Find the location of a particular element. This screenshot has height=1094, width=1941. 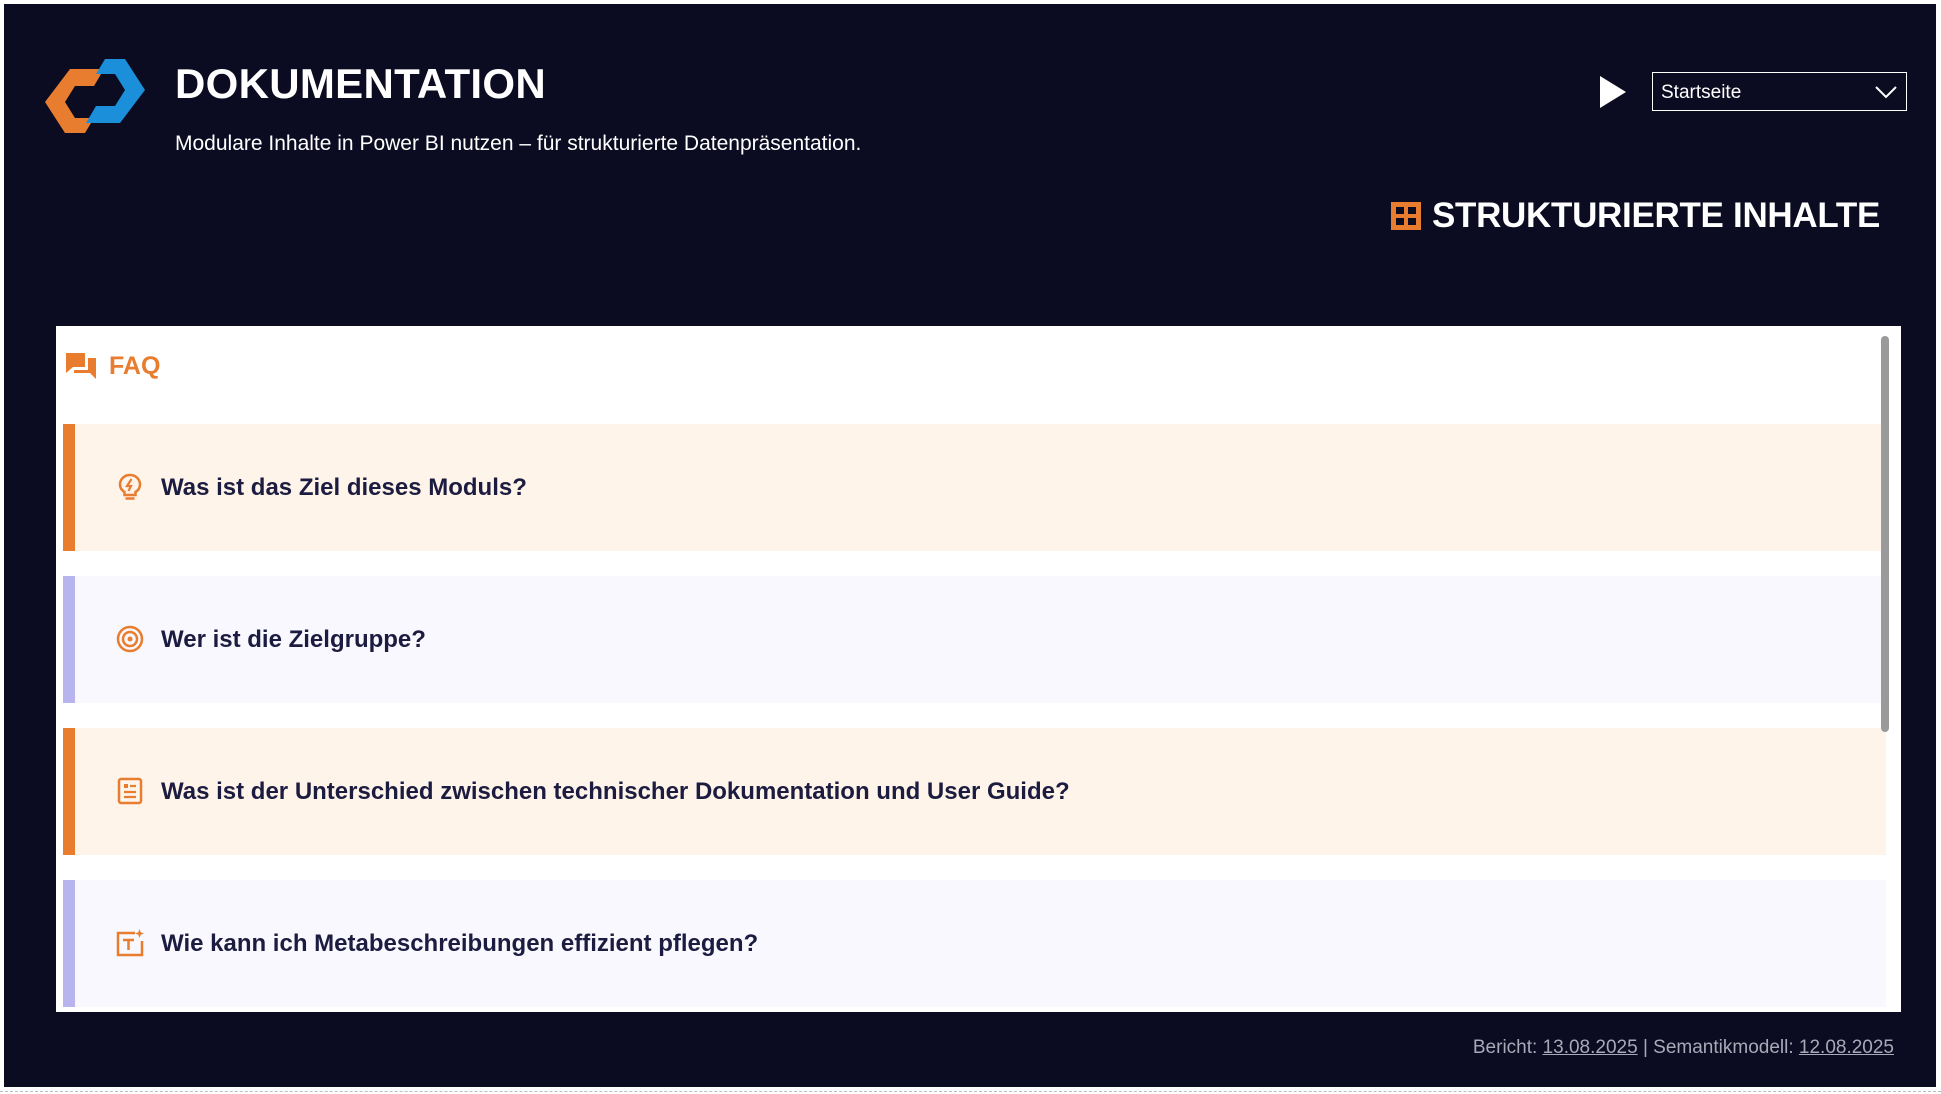

section-heading: STRUKTURIERTE INHALTE is located at coordinates (1635, 216).